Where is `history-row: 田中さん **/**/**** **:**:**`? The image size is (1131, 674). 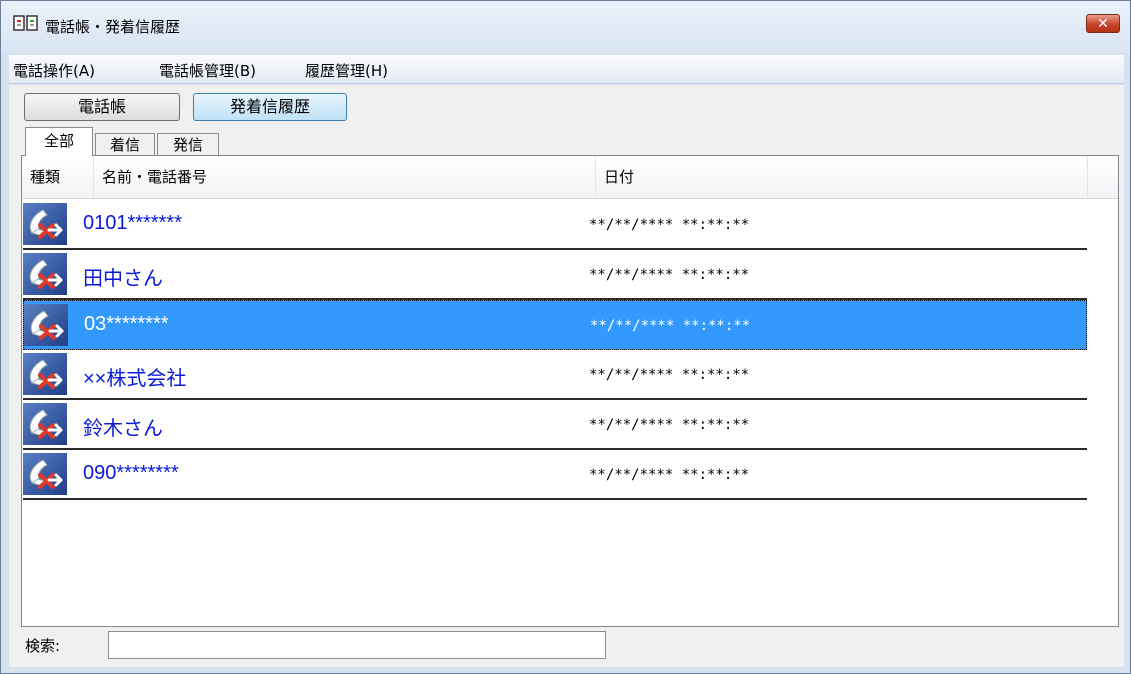
history-row: 田中さん **/**/**** **:**:** is located at coordinates (555, 275).